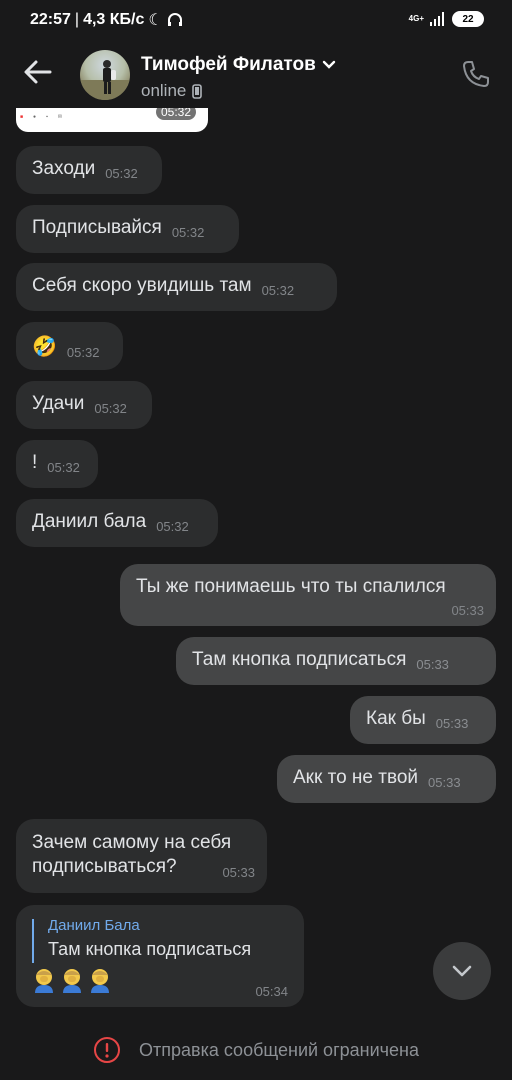 This screenshot has height=1080, width=512. I want to click on message-bubble-outgoing: Акк то не твой 05:33, so click(386, 779).